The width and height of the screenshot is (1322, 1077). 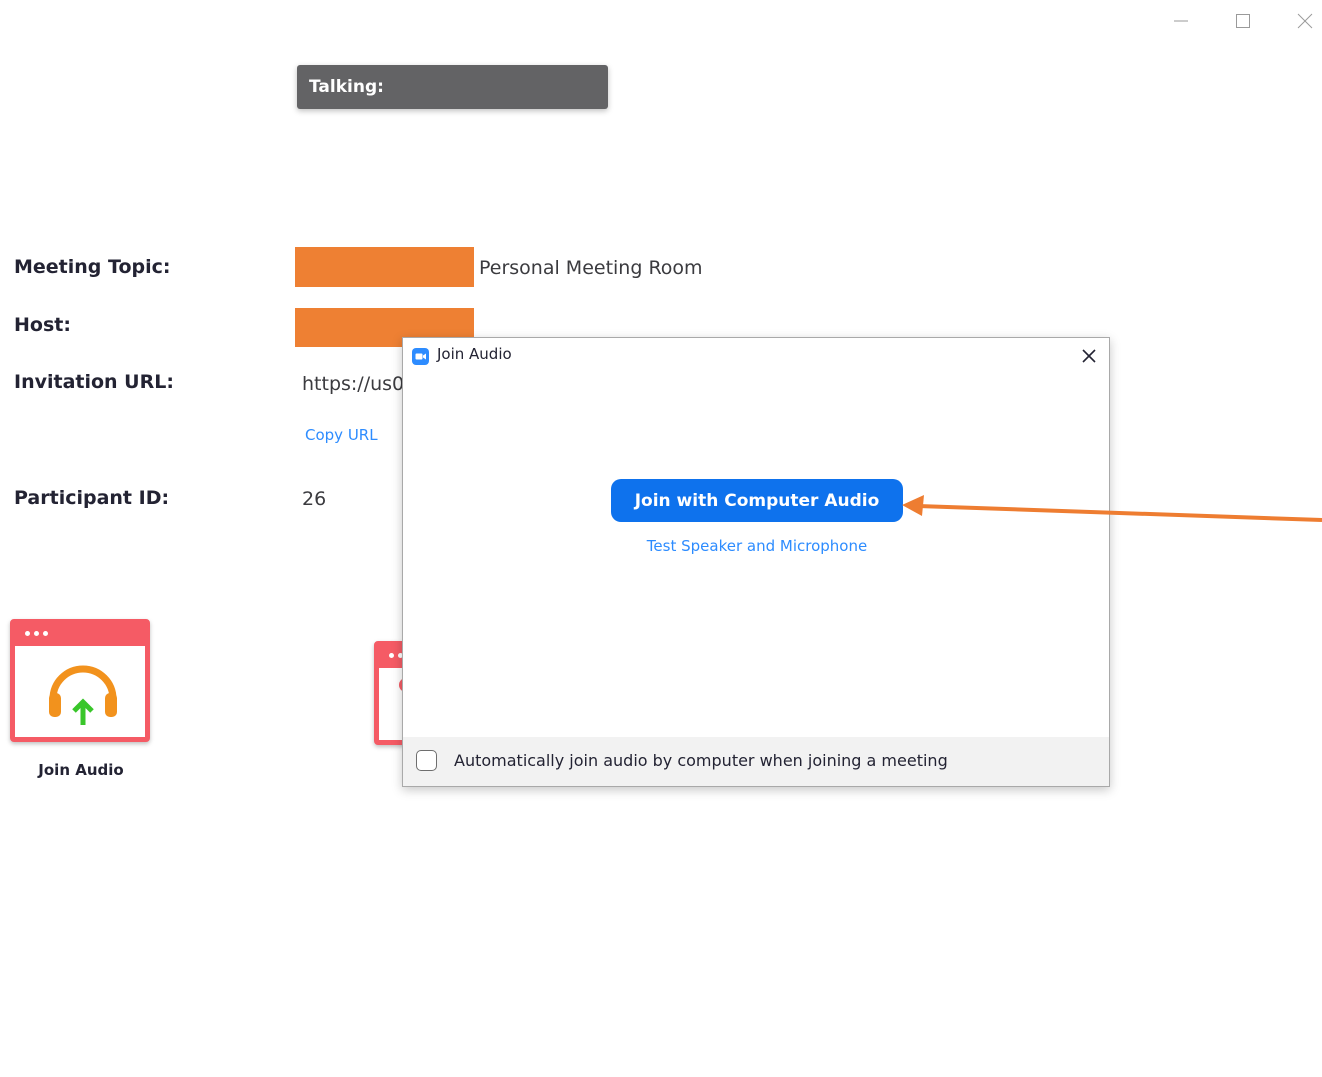 I want to click on tile-titlebar, so click(x=80, y=635).